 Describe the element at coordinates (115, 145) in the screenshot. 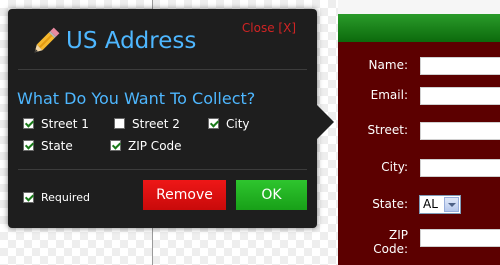

I see `zip-code-checkbox` at that location.